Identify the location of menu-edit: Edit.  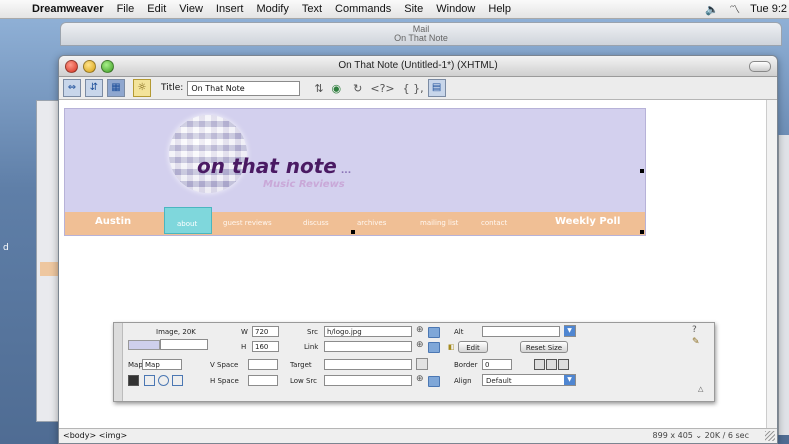
(156, 9).